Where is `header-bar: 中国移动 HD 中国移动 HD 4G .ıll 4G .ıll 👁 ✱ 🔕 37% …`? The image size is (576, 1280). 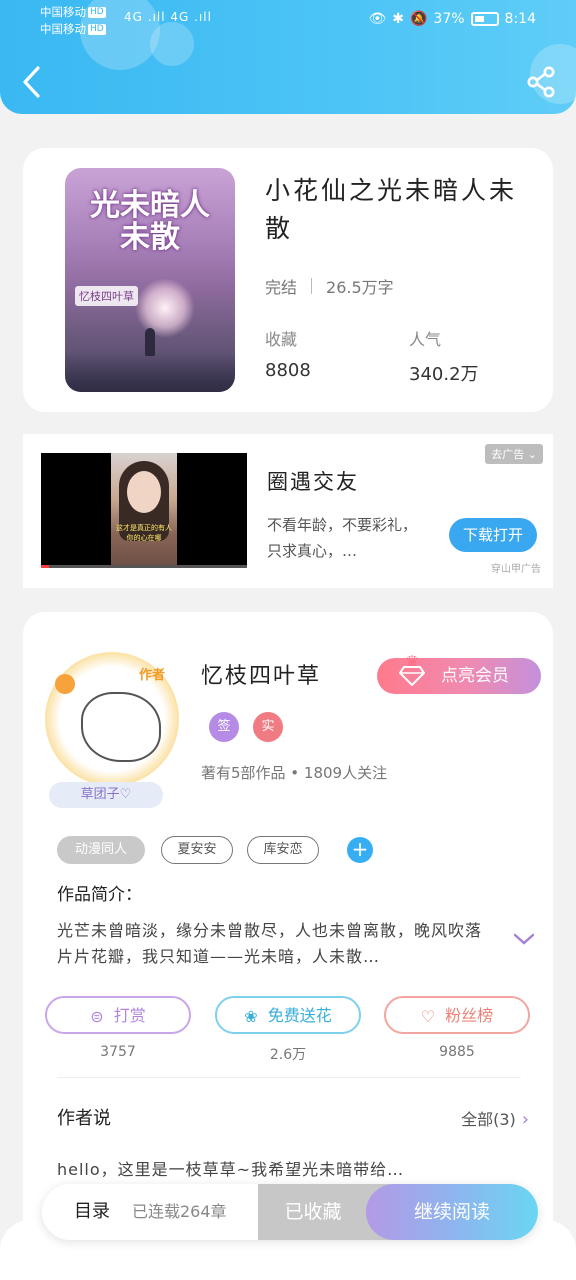
header-bar: 中国移动 HD 中国移动 HD 4G .ıll 4G .ıll 👁 ✱ 🔕 37% … is located at coordinates (288, 57).